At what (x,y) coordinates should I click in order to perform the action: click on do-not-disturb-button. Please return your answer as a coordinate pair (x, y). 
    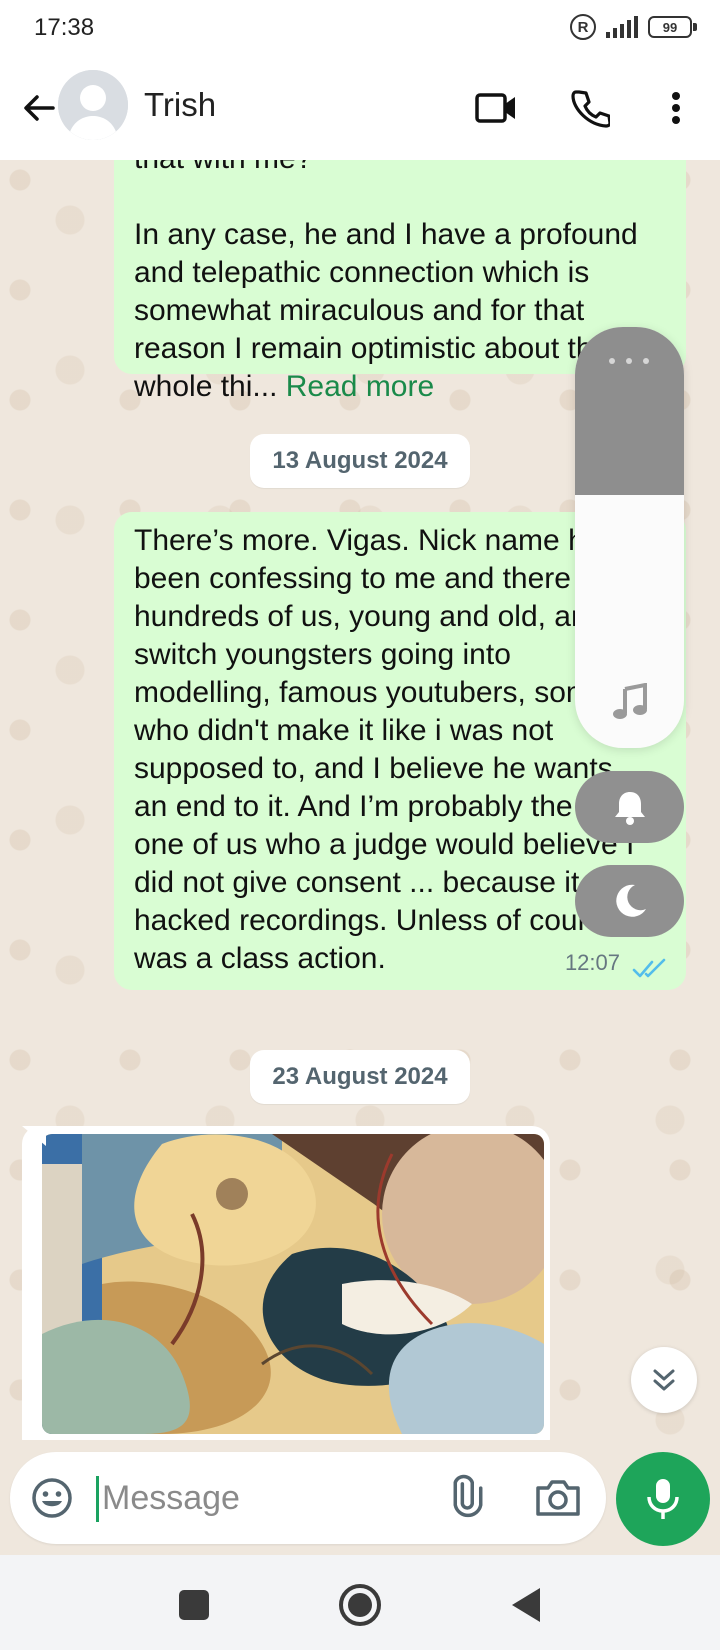
    Looking at the image, I should click on (629, 901).